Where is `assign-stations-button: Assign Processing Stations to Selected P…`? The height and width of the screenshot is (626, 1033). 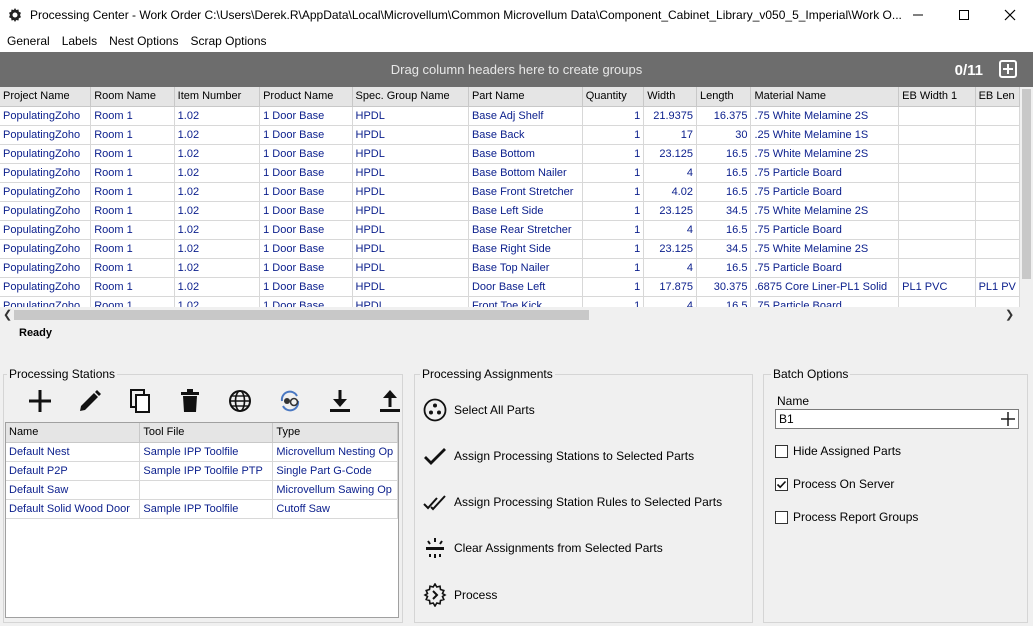
assign-stations-button: Assign Processing Stations to Selected P… is located at coordinates (558, 456).